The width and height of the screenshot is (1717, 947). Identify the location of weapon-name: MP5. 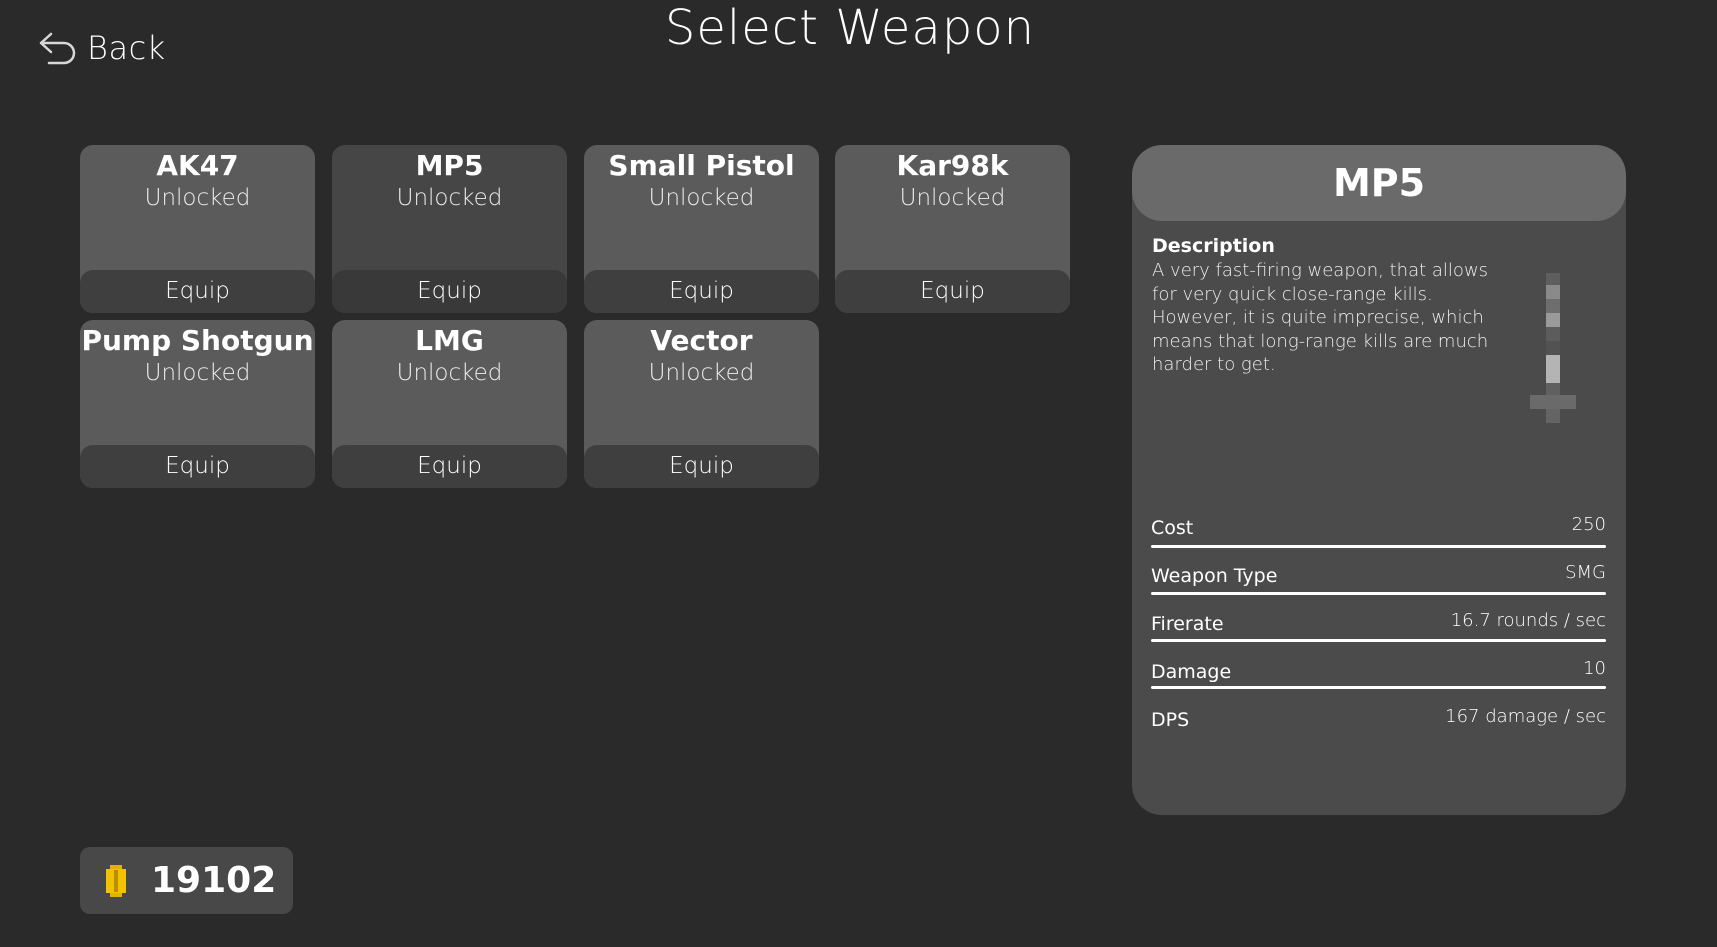
(449, 165).